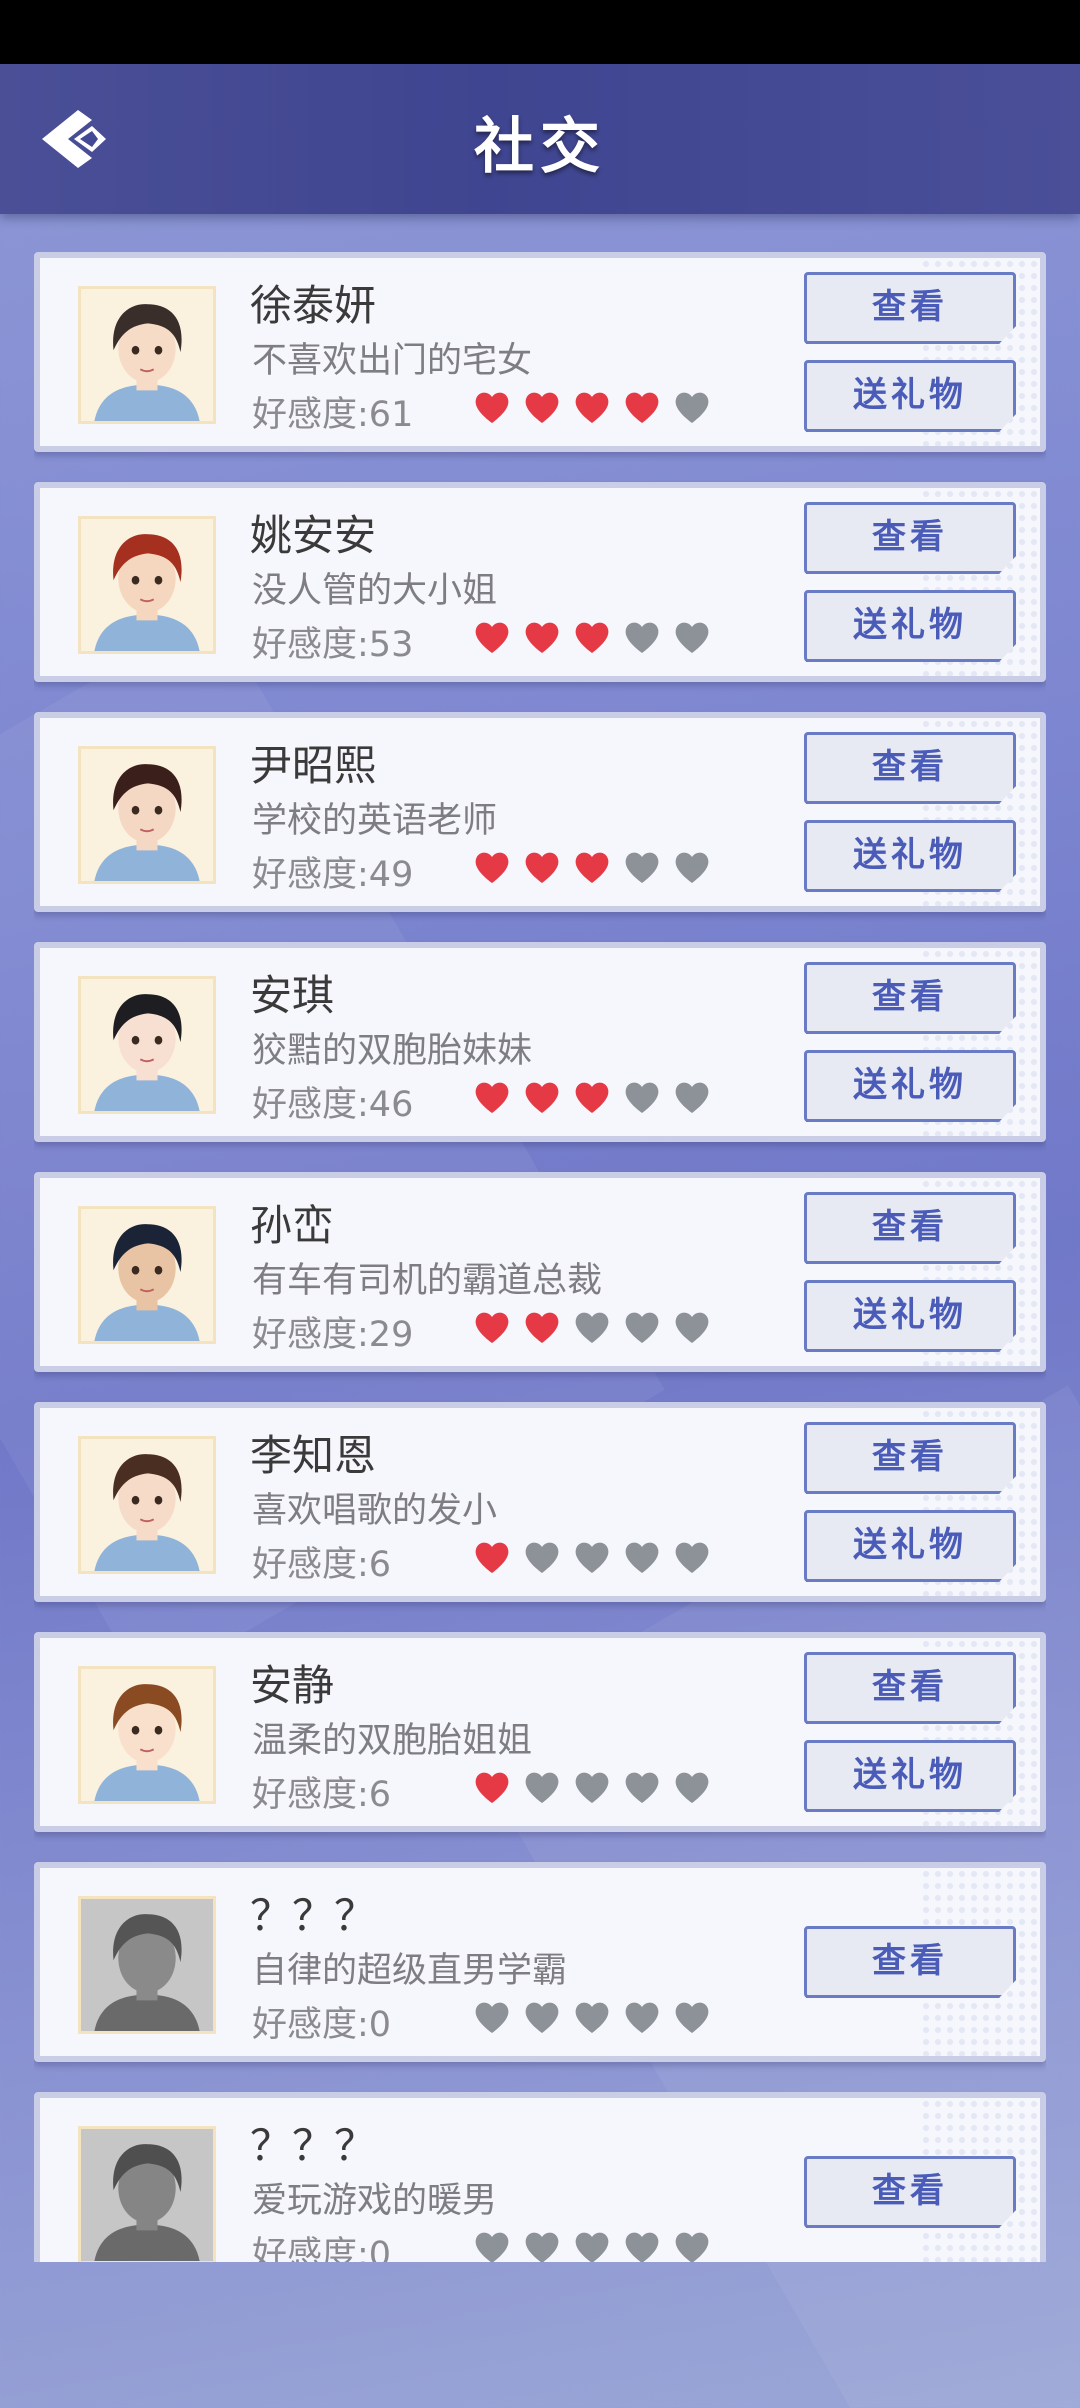 The height and width of the screenshot is (2408, 1080). I want to click on top-bar: 社交, so click(540, 139).